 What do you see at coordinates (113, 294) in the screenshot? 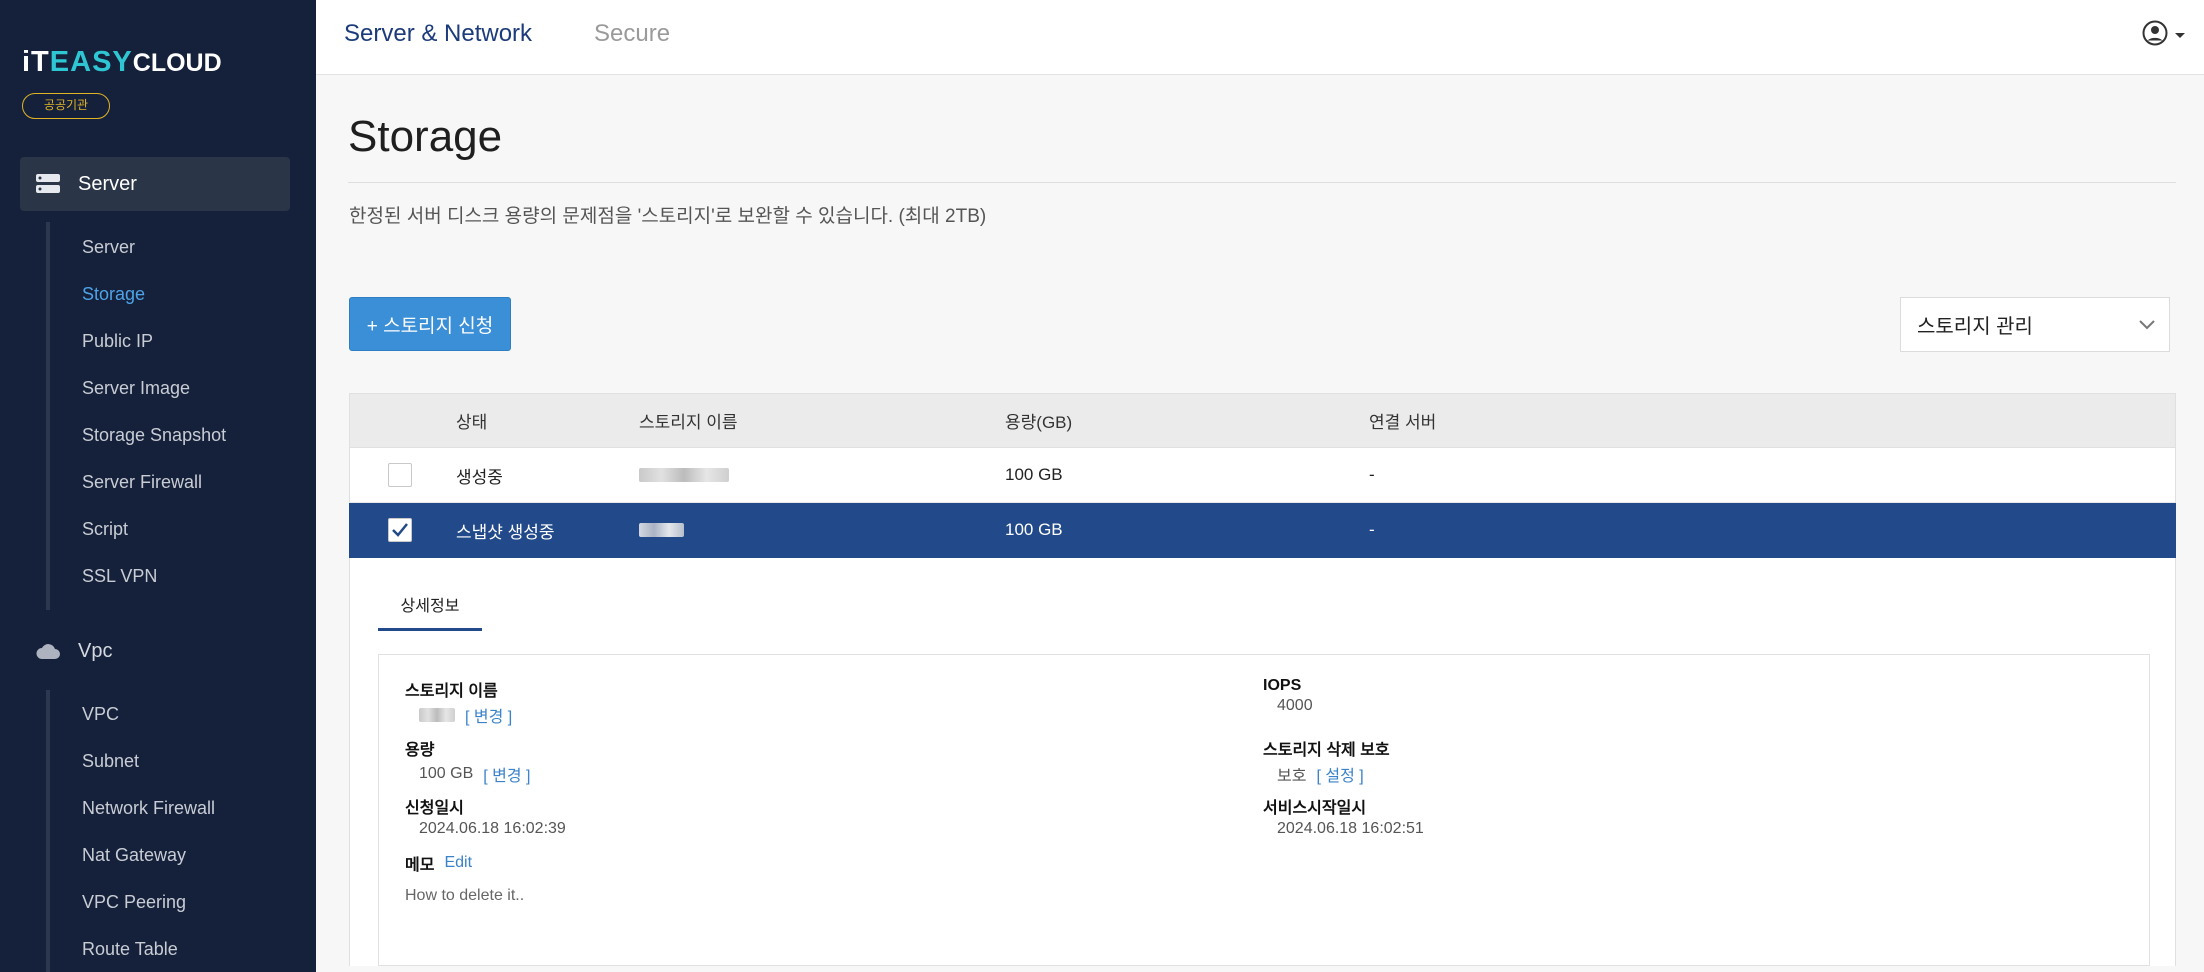
I see `sidebar-item-storage: Storage` at bounding box center [113, 294].